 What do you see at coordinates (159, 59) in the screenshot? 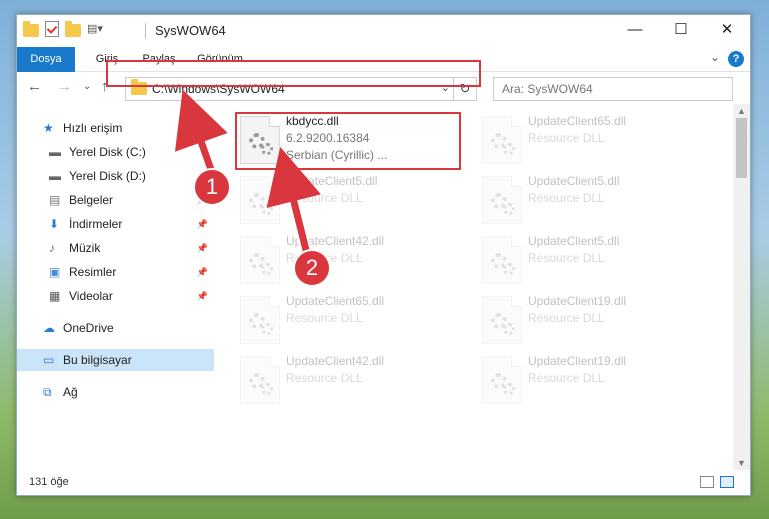
I see `tab-share: Paylaş` at bounding box center [159, 59].